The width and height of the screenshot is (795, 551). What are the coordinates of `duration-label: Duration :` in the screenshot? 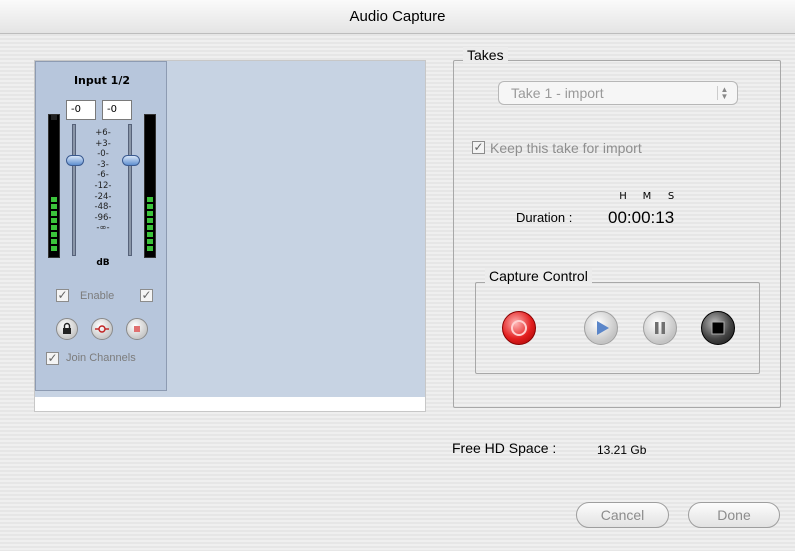 It's located at (544, 217).